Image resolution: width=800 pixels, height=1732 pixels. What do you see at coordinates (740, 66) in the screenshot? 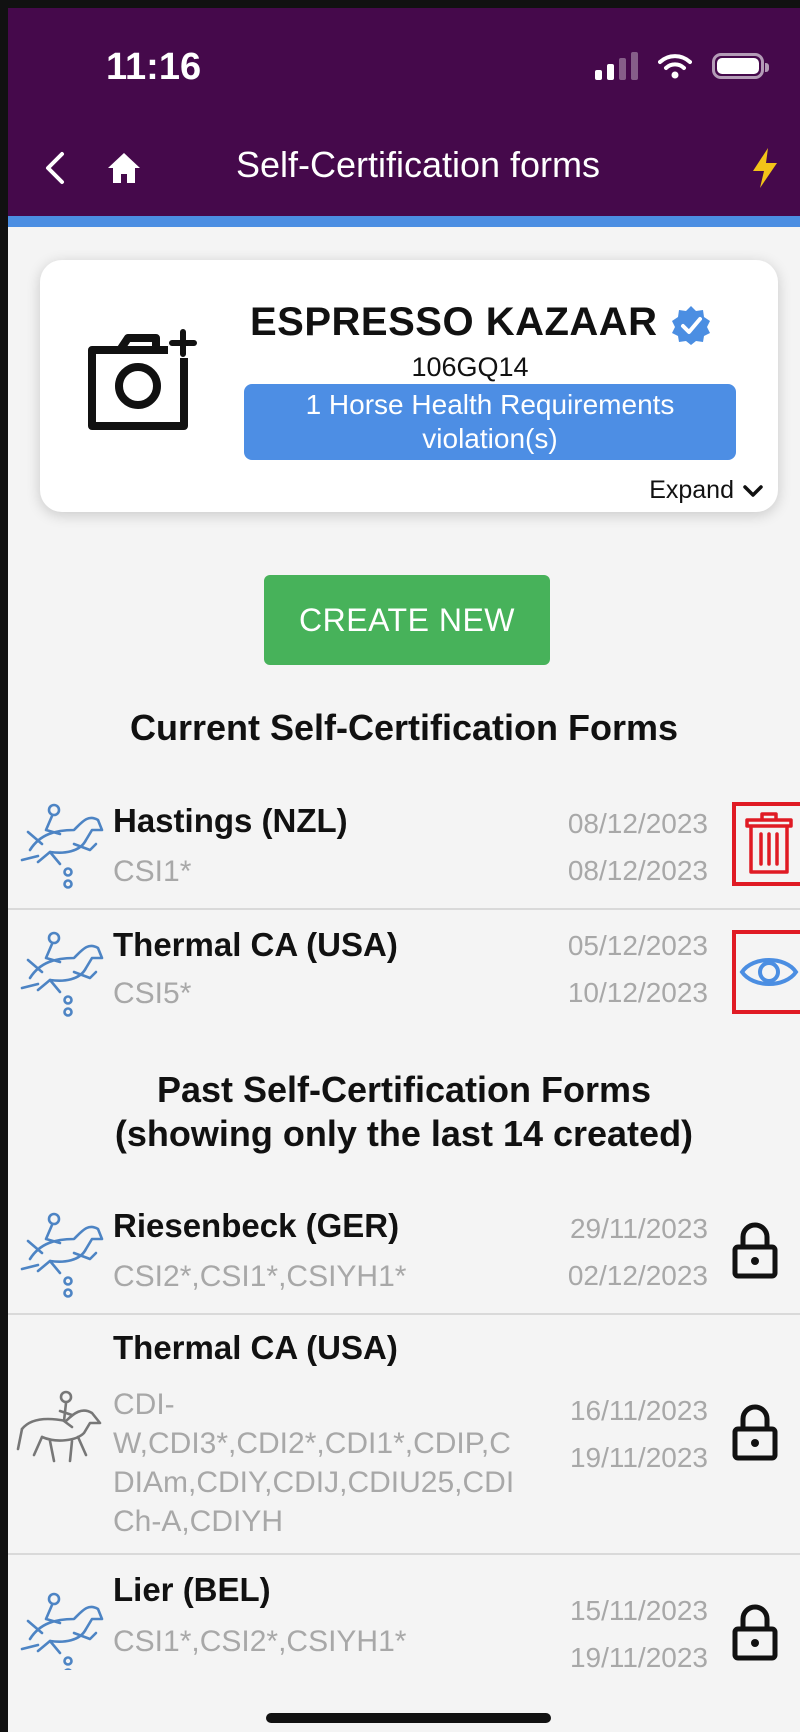
I see `battery-icon` at bounding box center [740, 66].